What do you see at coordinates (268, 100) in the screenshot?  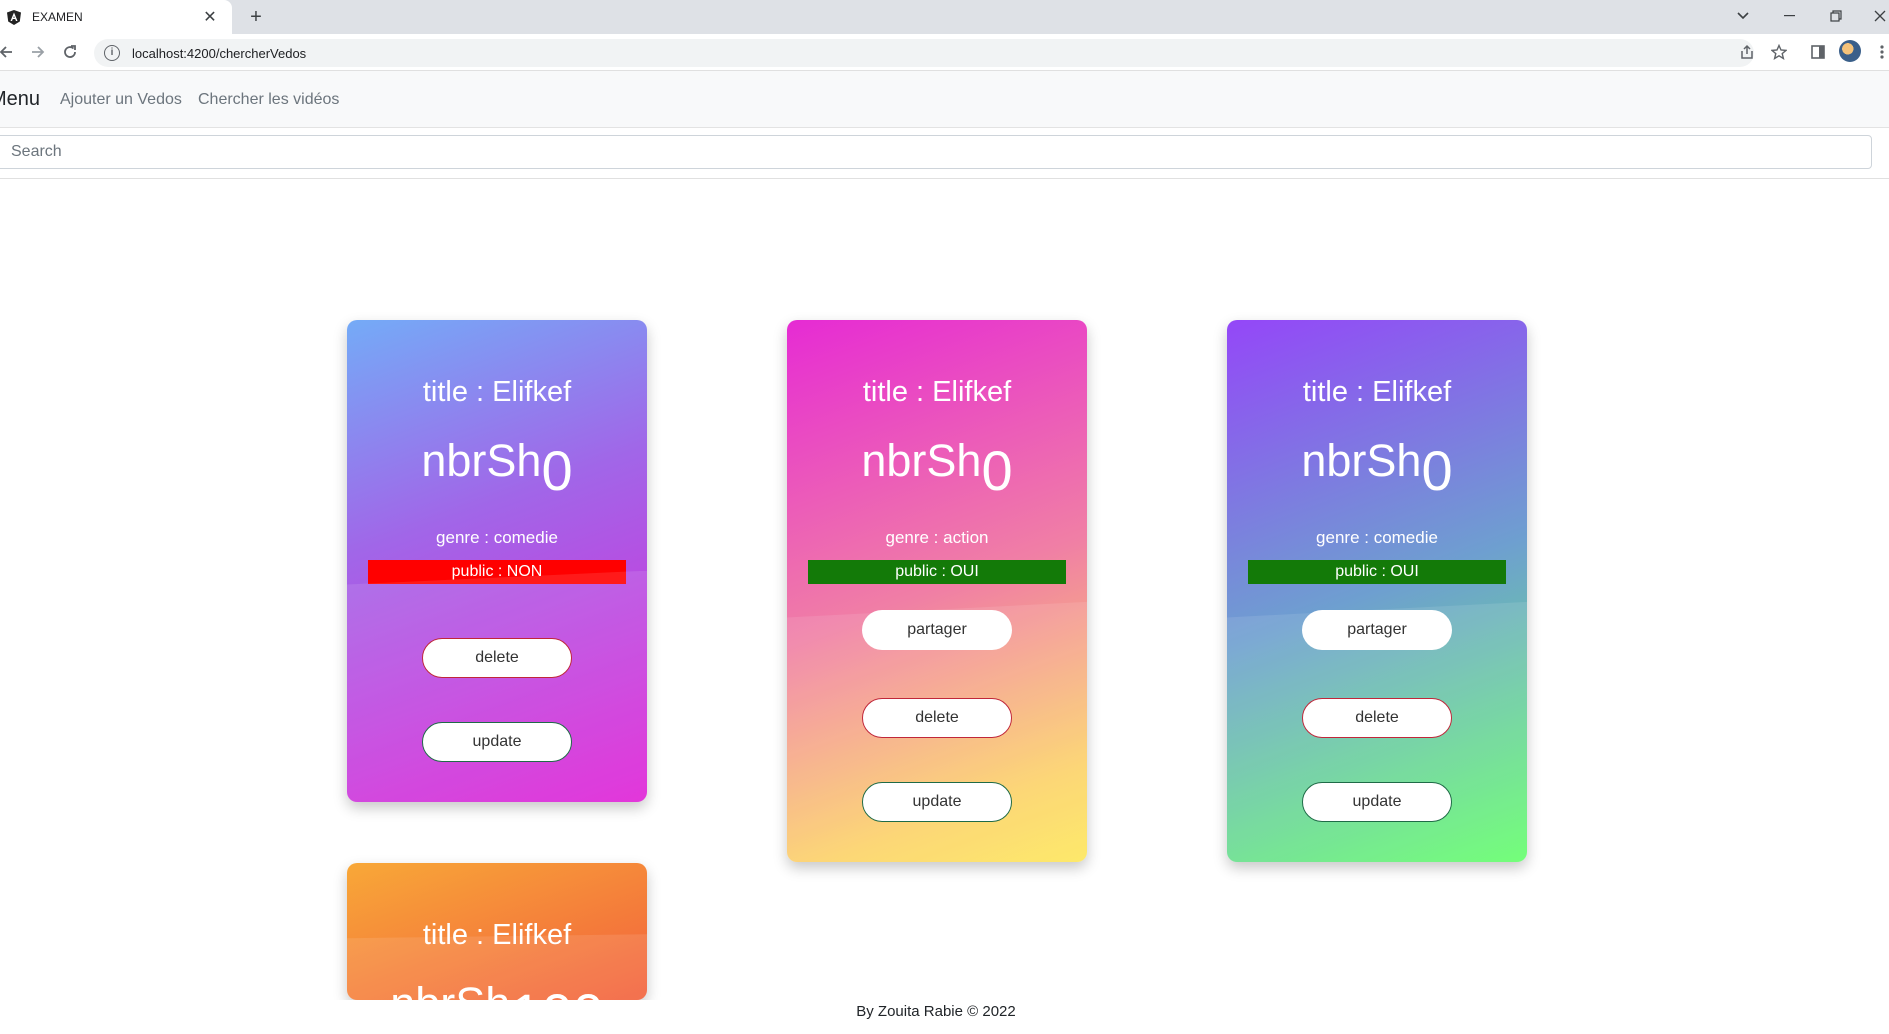 I see `nav-link-chercher: Chercher les vidéos` at bounding box center [268, 100].